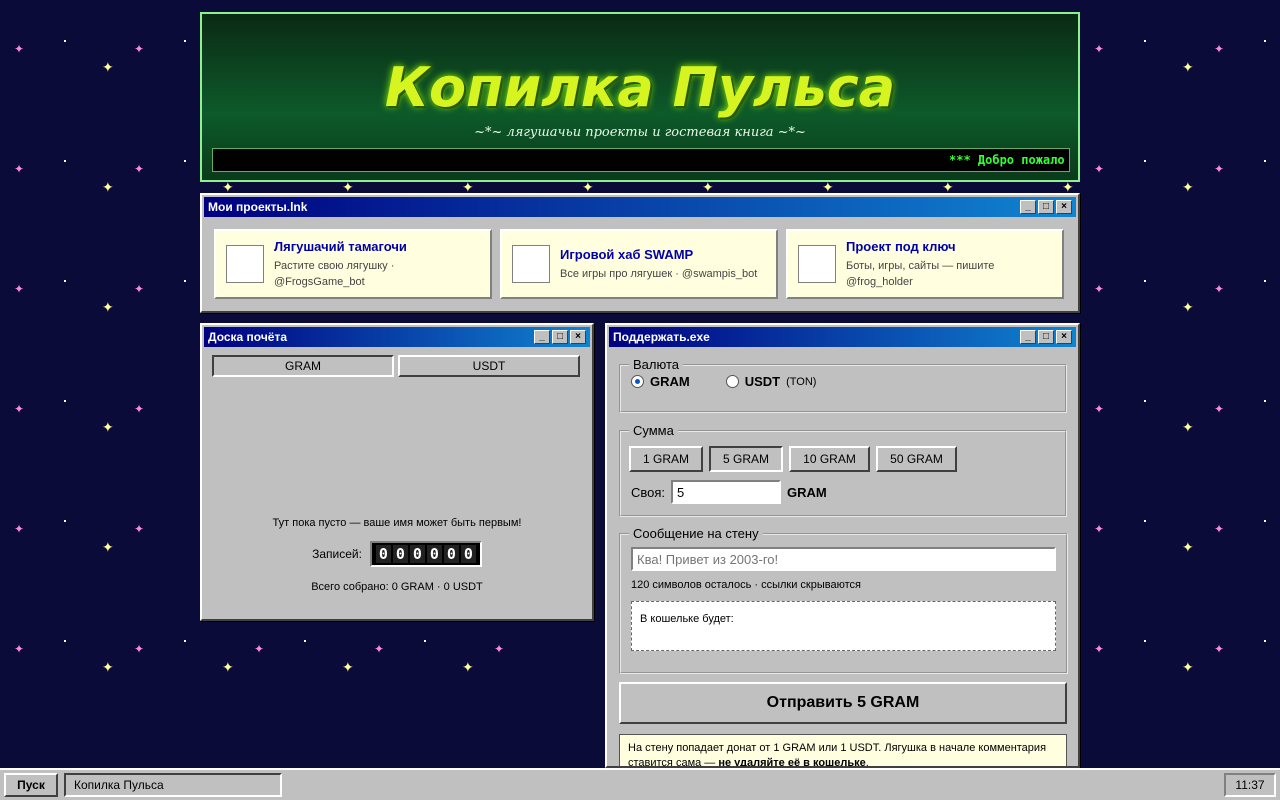 Image resolution: width=1280 pixels, height=800 pixels. What do you see at coordinates (829, 459) in the screenshot?
I see `amount-10-button: 10 GRAM` at bounding box center [829, 459].